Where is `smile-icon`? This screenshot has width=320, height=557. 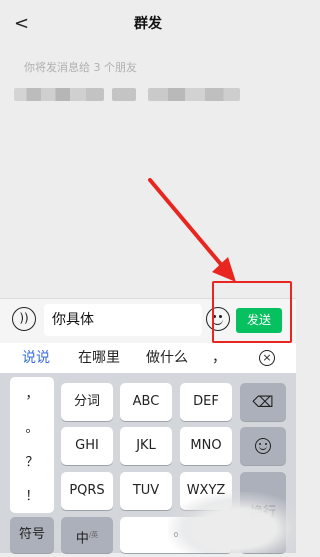 smile-icon is located at coordinates (263, 445).